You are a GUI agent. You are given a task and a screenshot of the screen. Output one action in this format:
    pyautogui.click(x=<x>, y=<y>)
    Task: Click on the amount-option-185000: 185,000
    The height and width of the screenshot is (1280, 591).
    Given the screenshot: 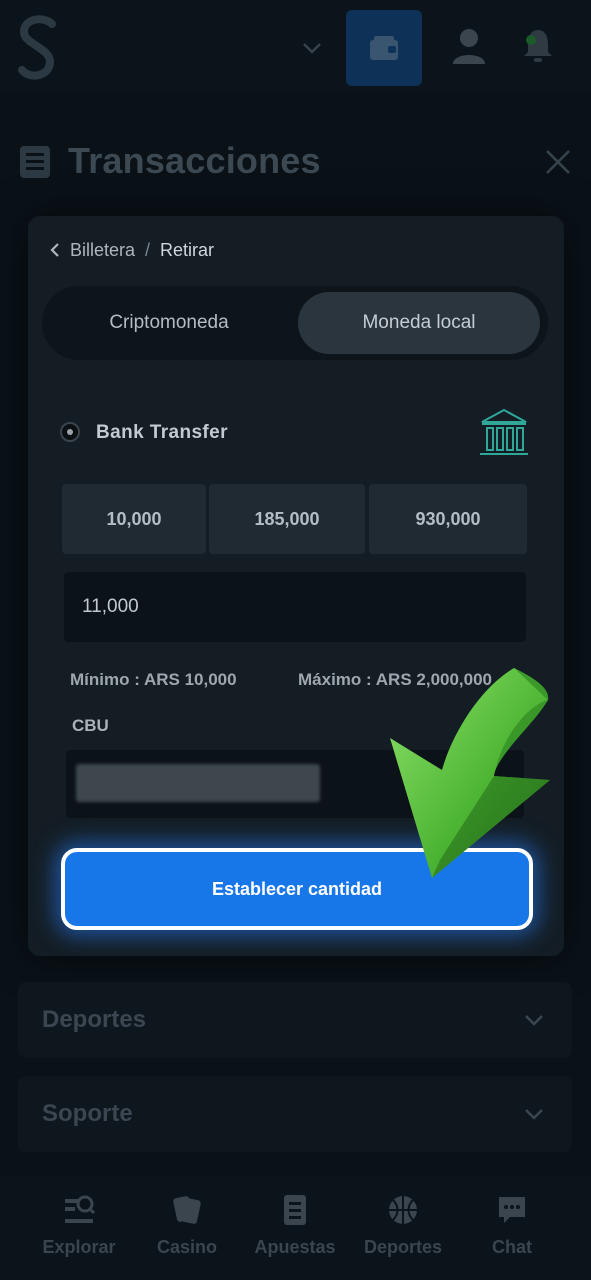 What is the action you would take?
    pyautogui.click(x=287, y=519)
    